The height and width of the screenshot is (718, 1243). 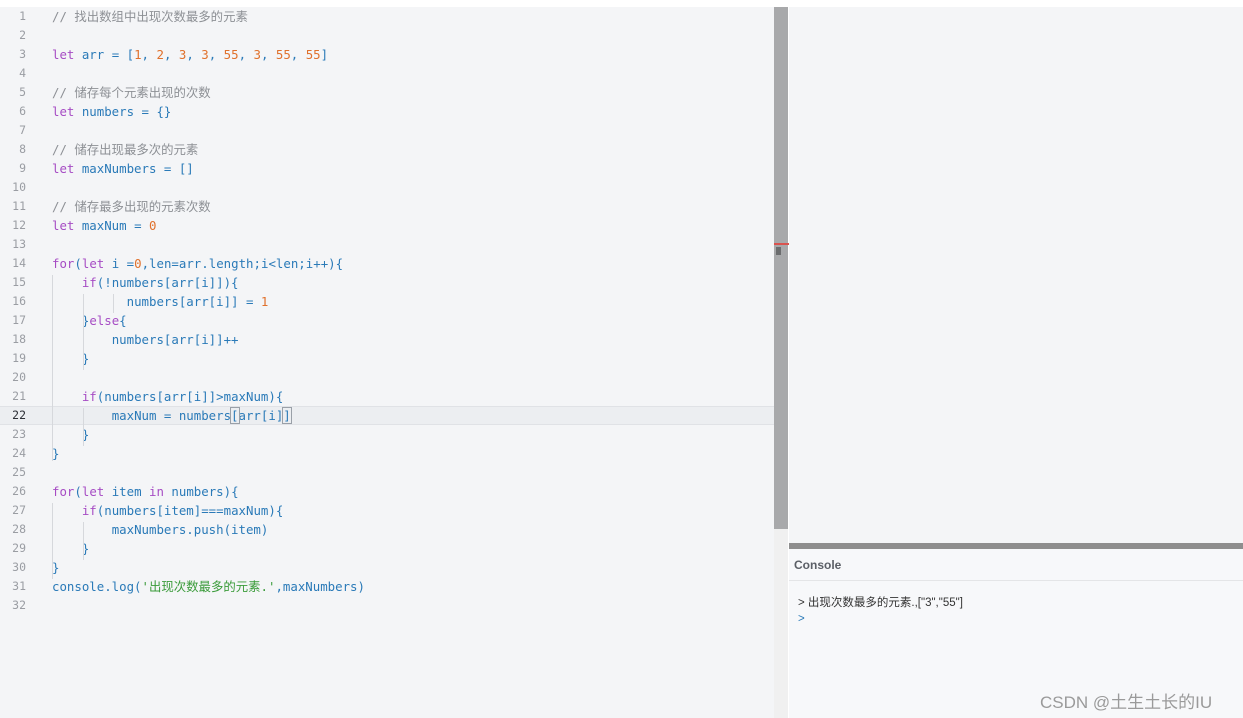 What do you see at coordinates (387, 377) in the screenshot?
I see `code-line: 20` at bounding box center [387, 377].